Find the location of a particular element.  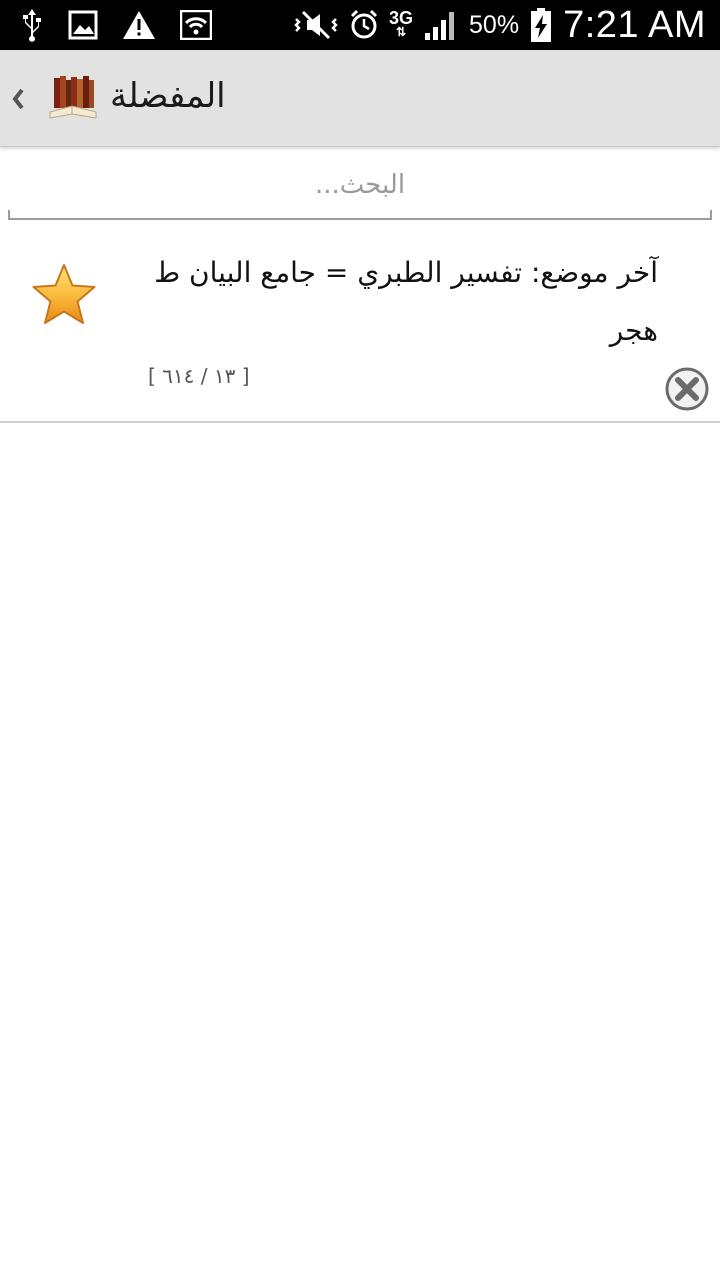

up-chevron-icon is located at coordinates (18, 99).